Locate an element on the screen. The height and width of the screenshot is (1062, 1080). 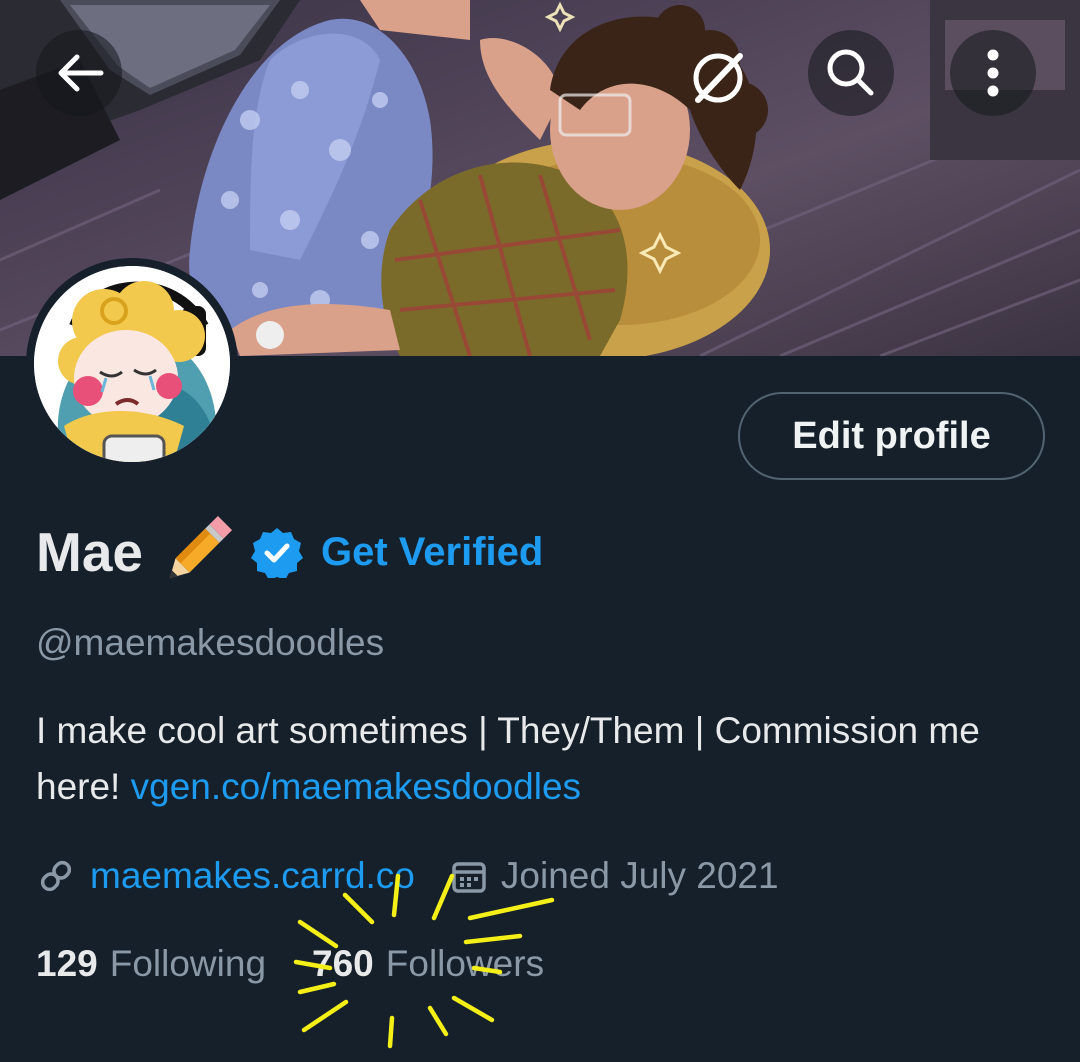
follow-stats: 129 Following 760 Followers is located at coordinates (290, 964).